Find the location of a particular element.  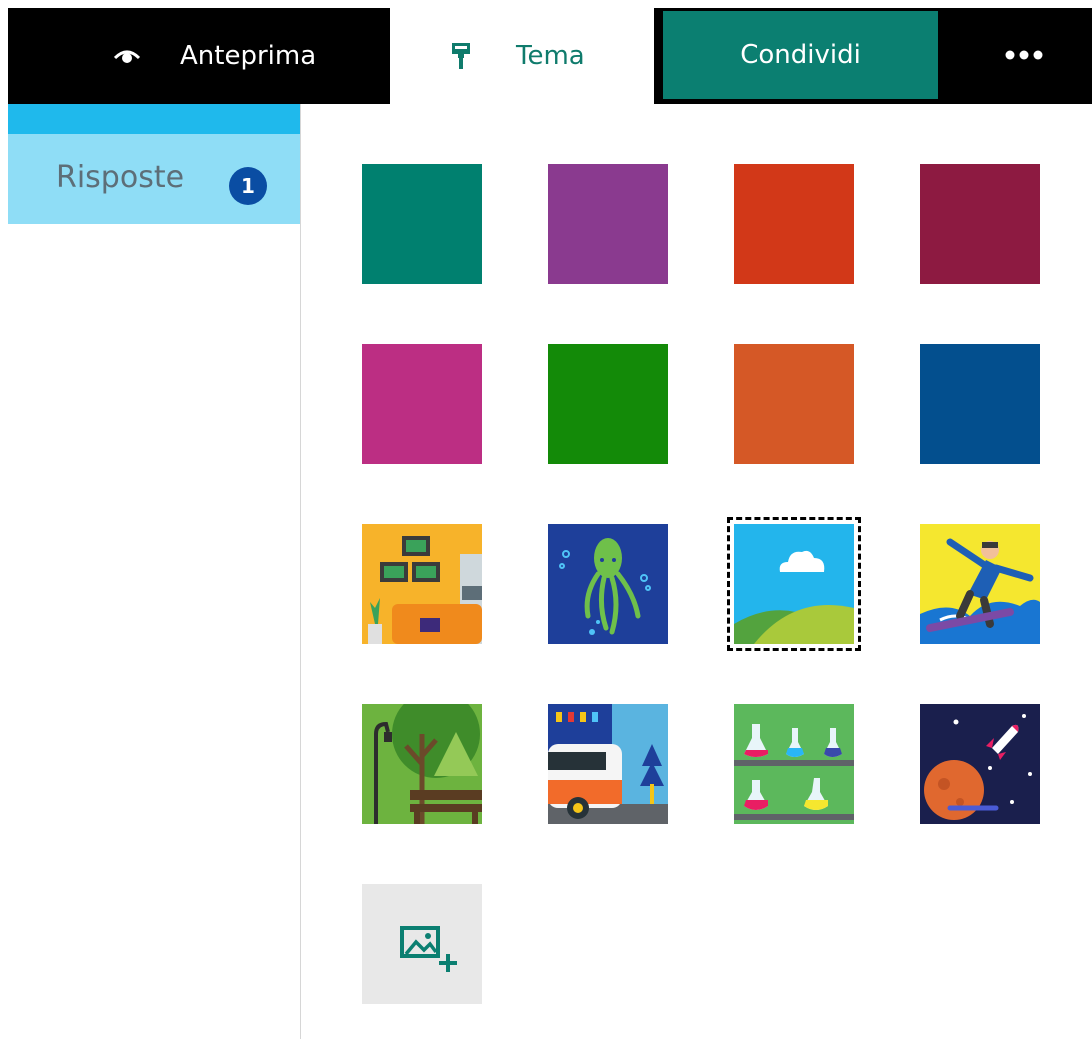

theme-color-red is located at coordinates (794, 224).